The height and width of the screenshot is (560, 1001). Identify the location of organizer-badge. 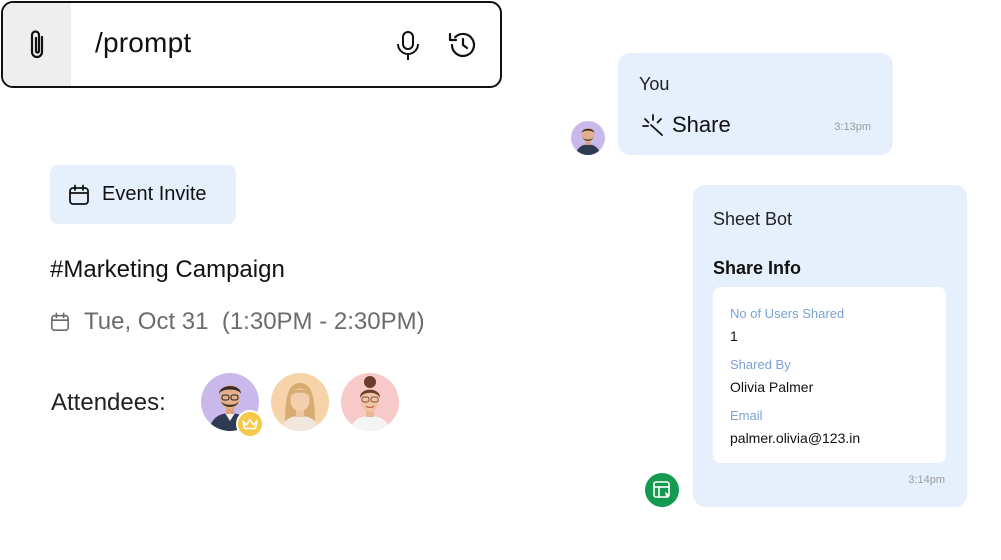
(250, 424).